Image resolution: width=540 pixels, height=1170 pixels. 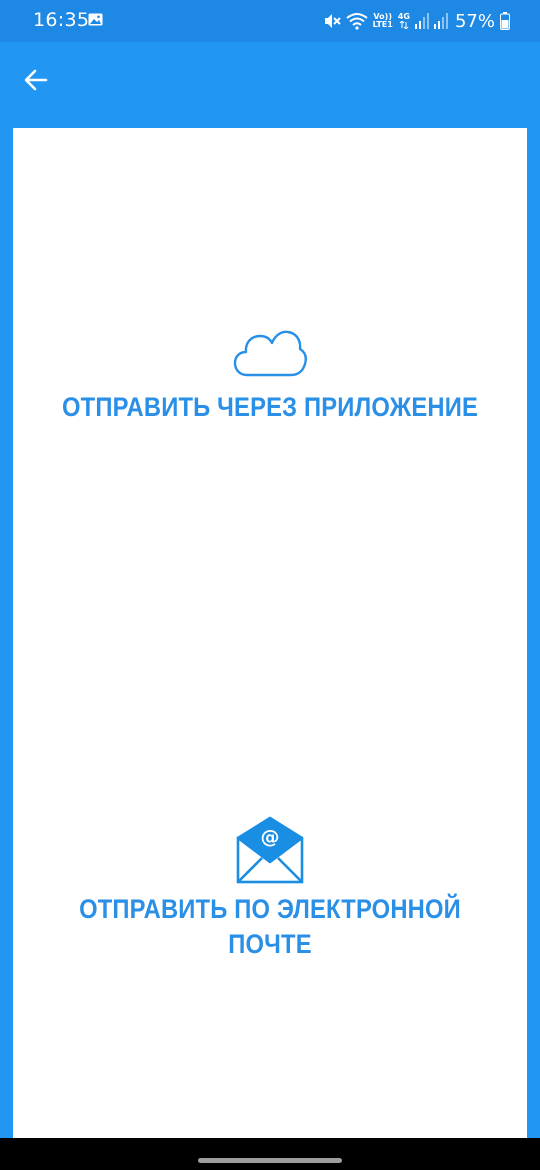 What do you see at coordinates (356, 21) in the screenshot?
I see `wifi-icon` at bounding box center [356, 21].